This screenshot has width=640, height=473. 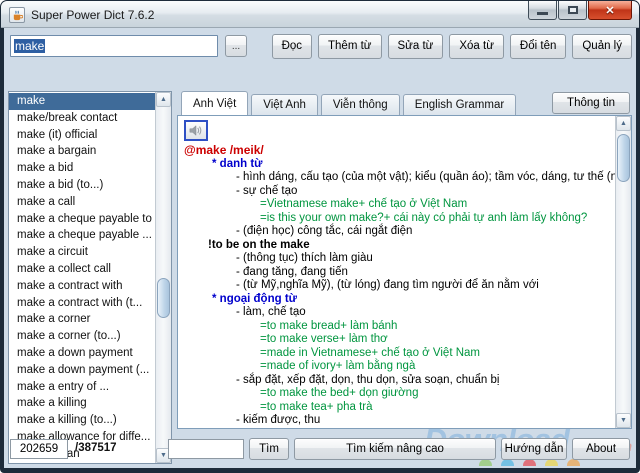 I want to click on word-list-scrollbar-thumb, so click(x=163, y=298).